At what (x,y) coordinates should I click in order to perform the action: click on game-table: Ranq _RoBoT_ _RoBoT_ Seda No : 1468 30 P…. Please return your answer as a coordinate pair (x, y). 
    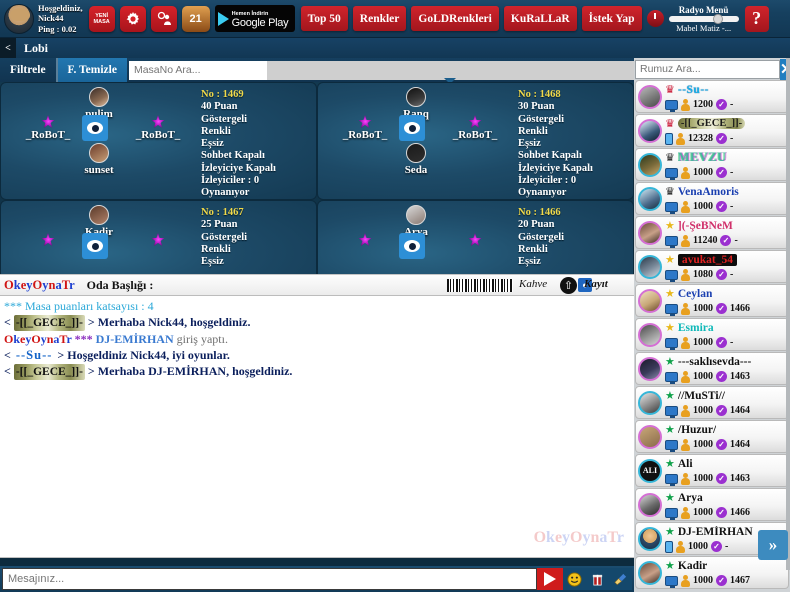
    Looking at the image, I should click on (475, 141).